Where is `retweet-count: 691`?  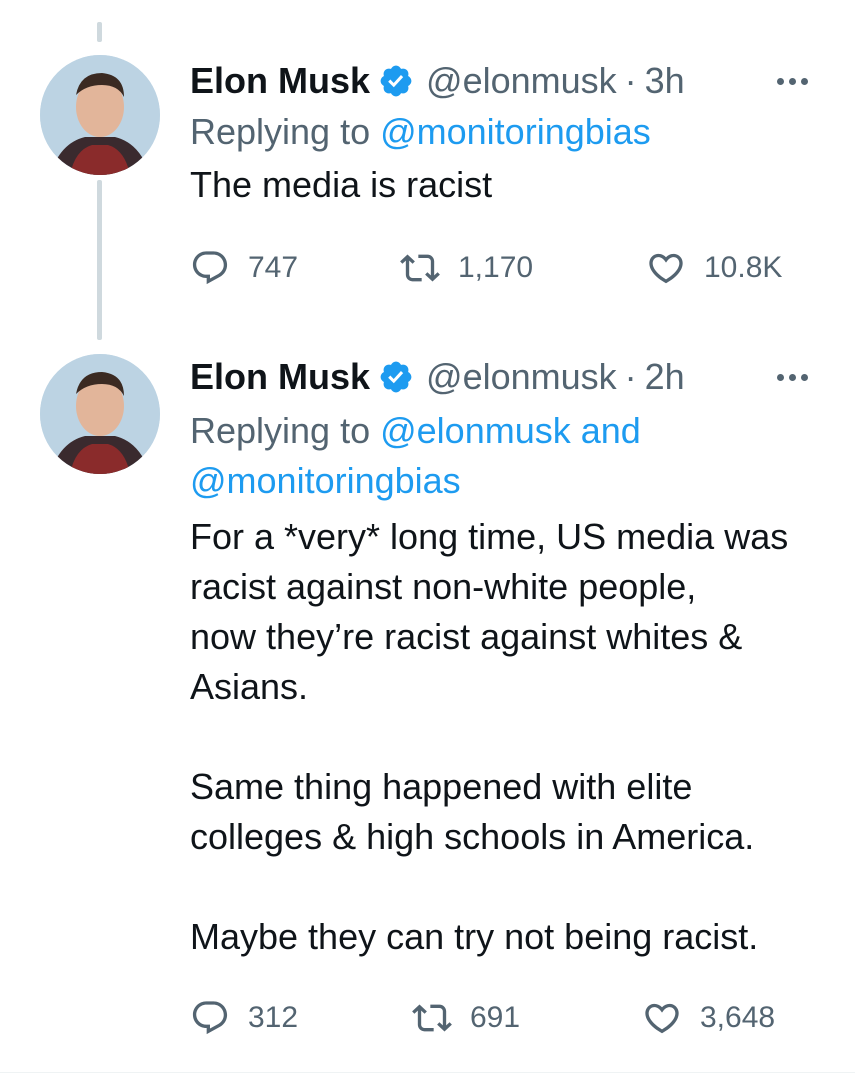
retweet-count: 691 is located at coordinates (495, 1017).